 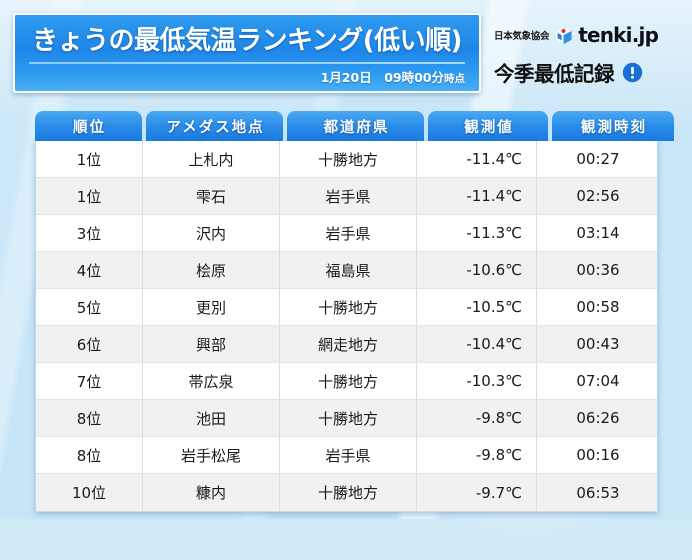 I want to click on title-banner: きょうの最低気温ランキング(低い順) 1月20日 09時00分時点, so click(x=247, y=53).